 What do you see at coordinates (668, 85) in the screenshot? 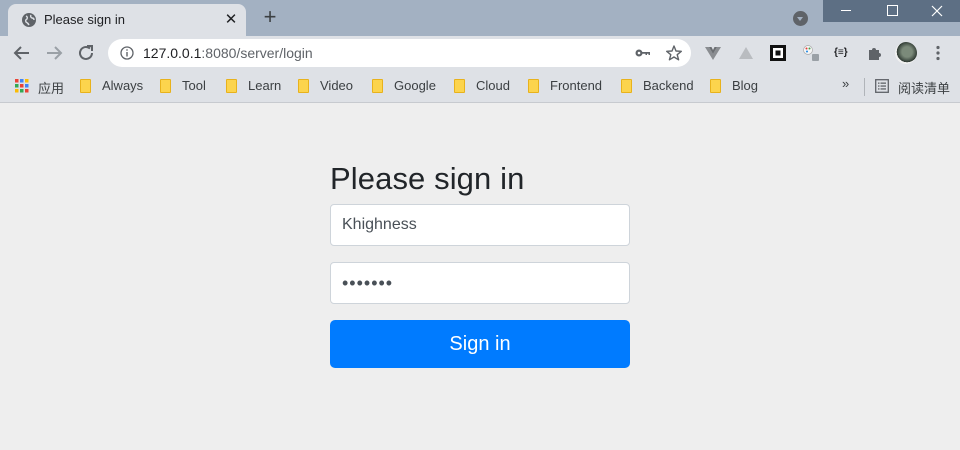
I see `bookmark-label: Backend` at bounding box center [668, 85].